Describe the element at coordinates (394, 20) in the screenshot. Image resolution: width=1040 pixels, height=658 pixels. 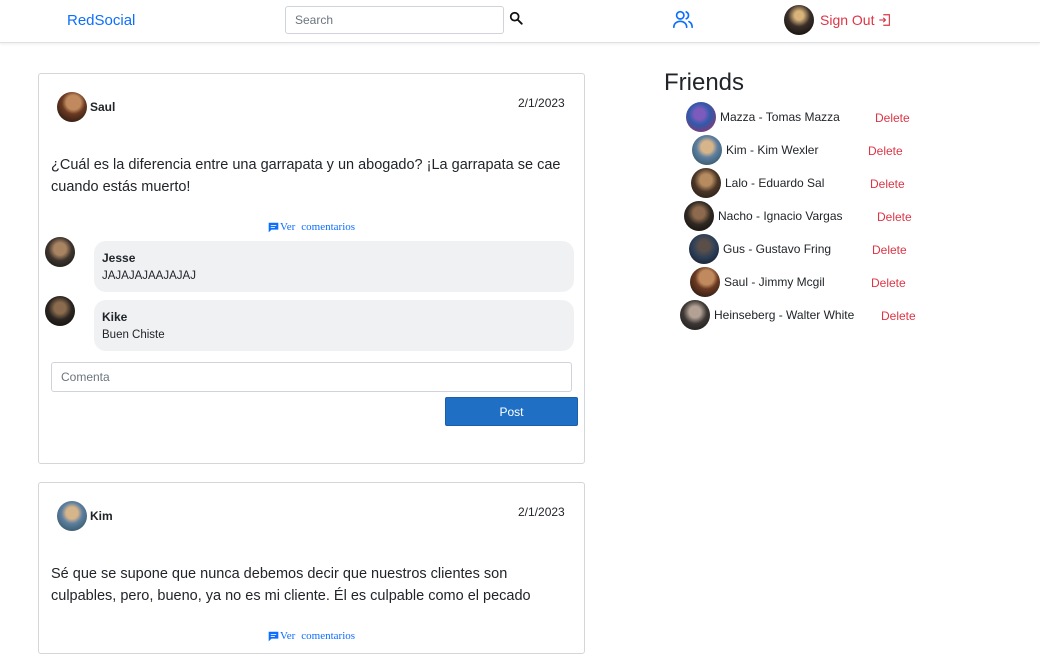
I see `search-input` at that location.